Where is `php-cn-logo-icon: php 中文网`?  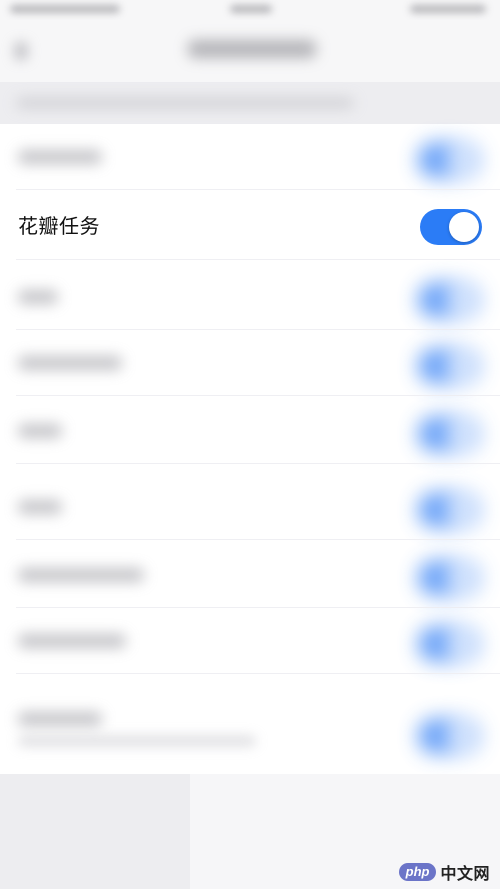 php-cn-logo-icon: php 中文网 is located at coordinates (444, 872).